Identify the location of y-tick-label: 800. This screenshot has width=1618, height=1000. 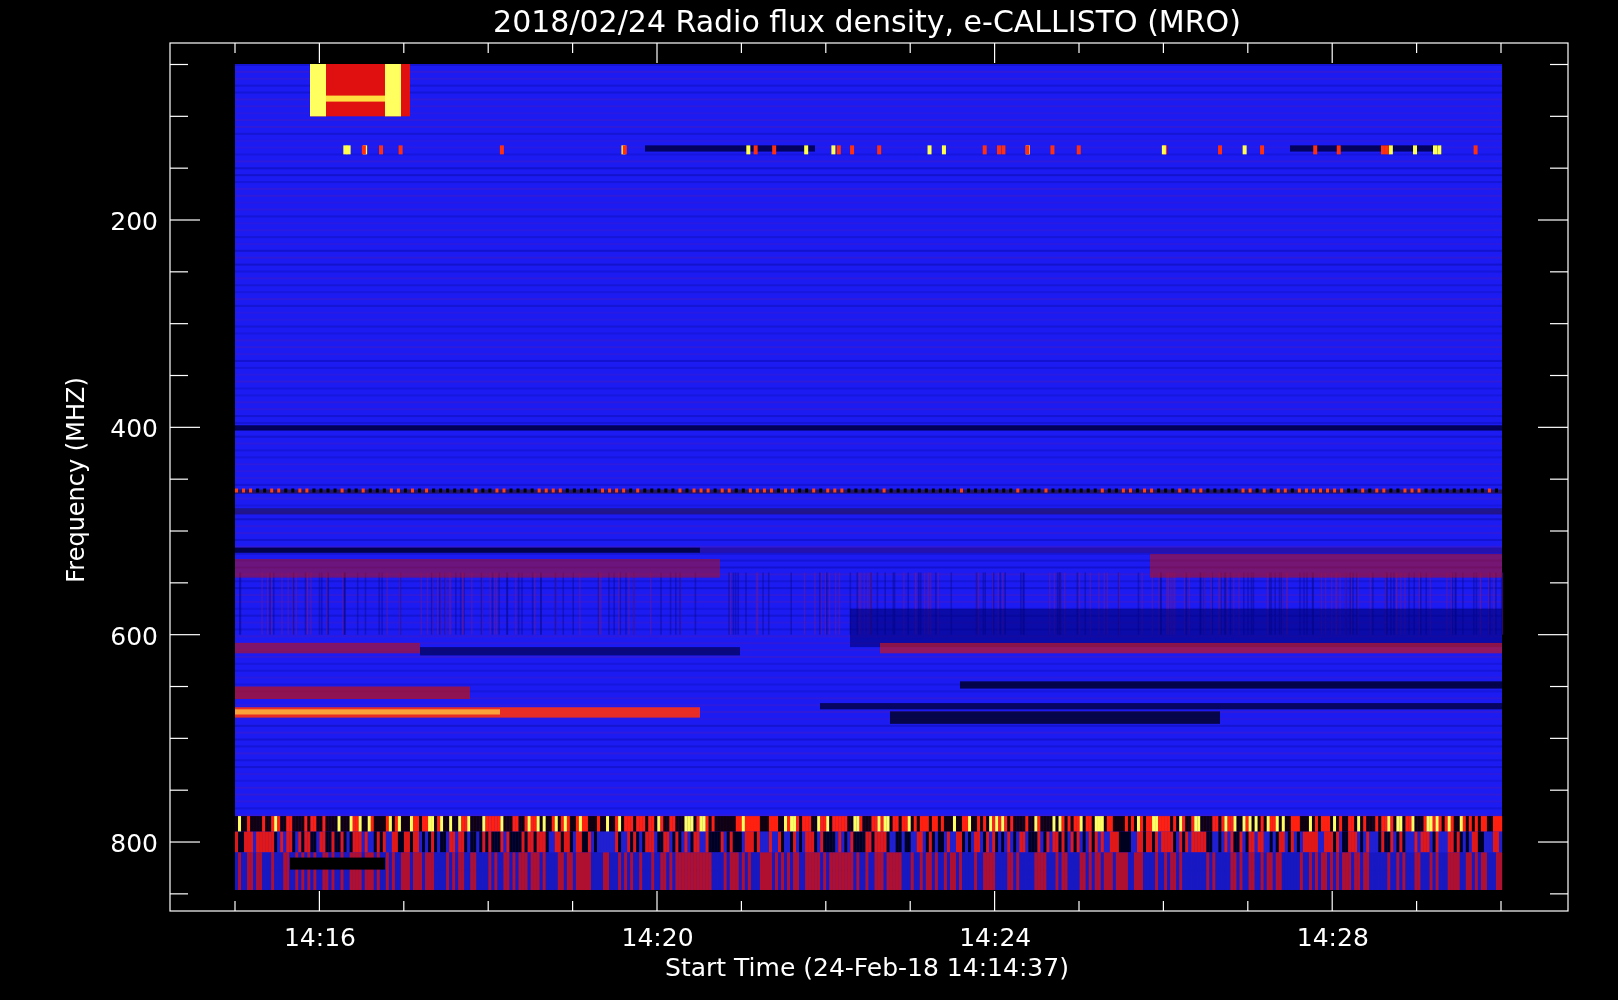
(134, 843).